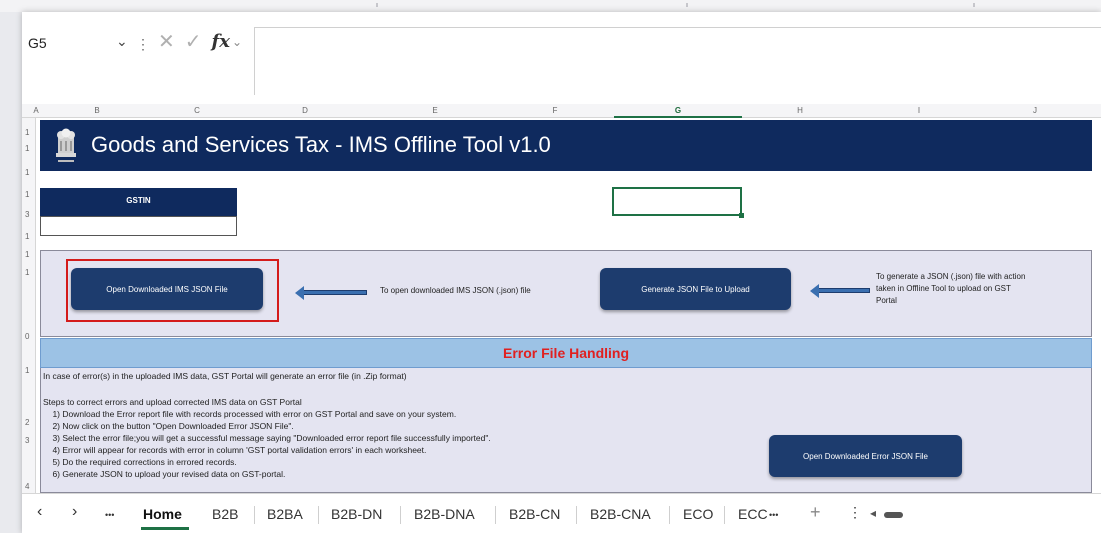 The width and height of the screenshot is (1101, 533). I want to click on row-header: 0, so click(27, 336).